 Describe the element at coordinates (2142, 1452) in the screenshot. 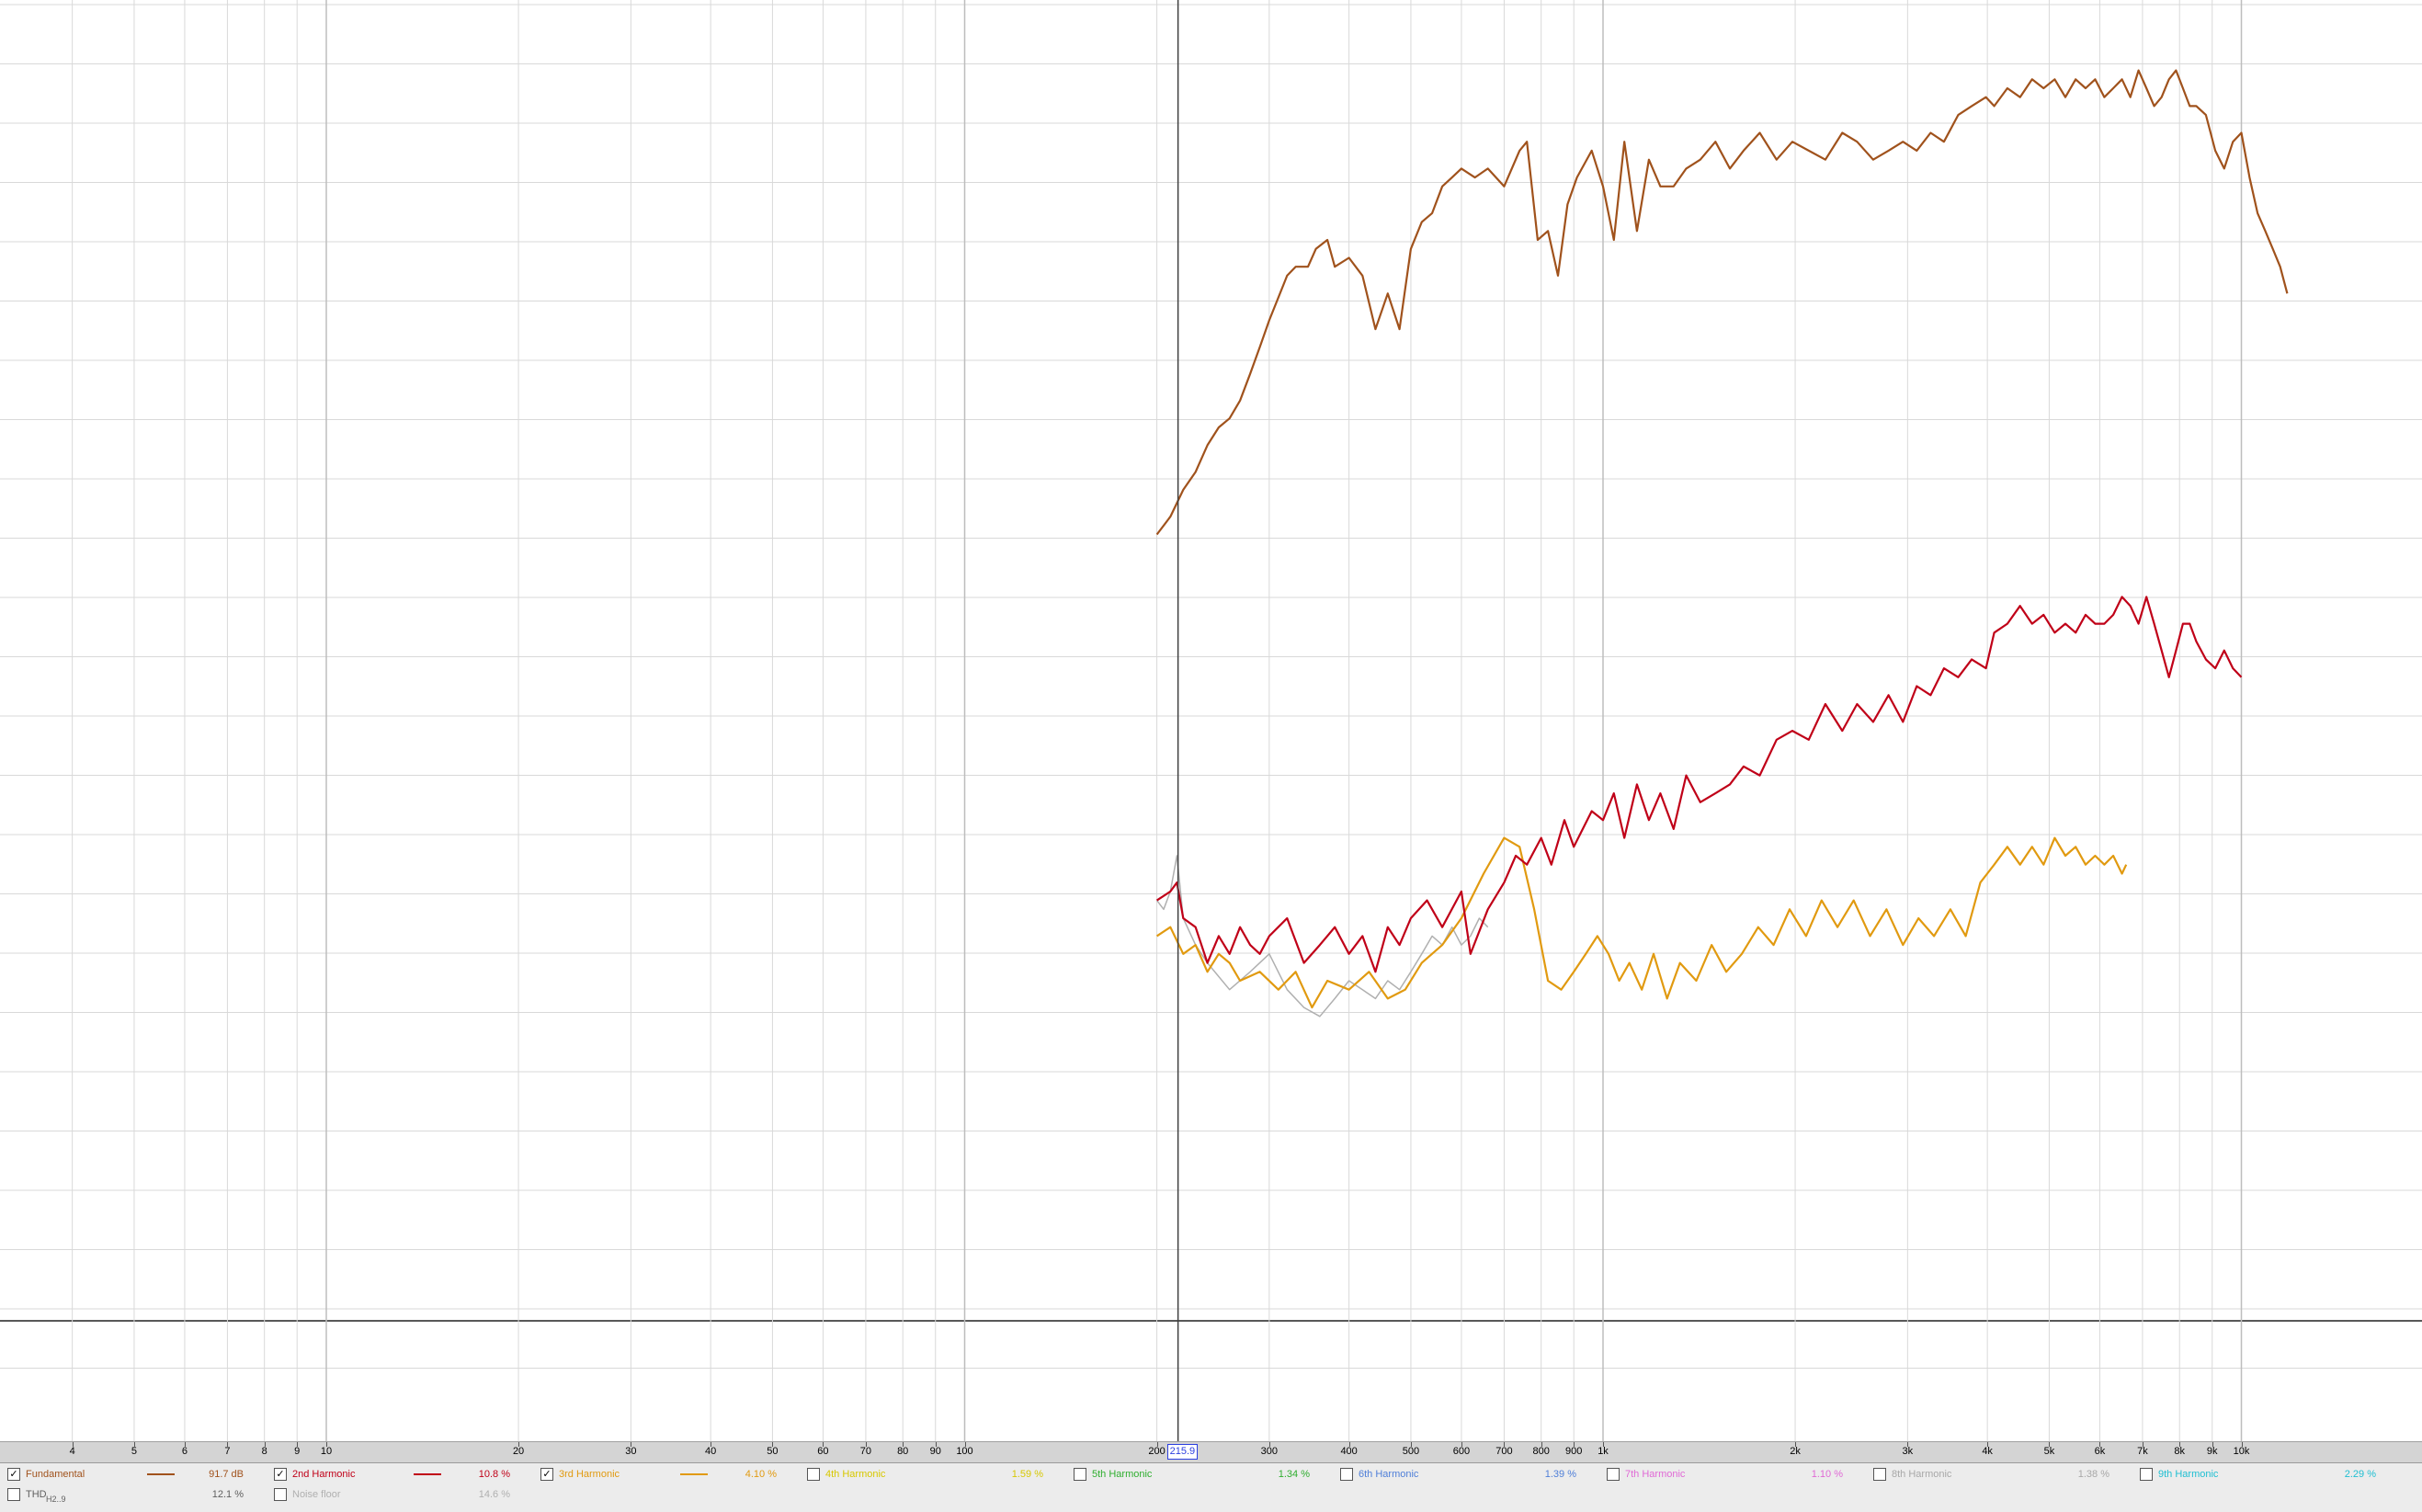

I see `axis-tick-label: 7k` at that location.